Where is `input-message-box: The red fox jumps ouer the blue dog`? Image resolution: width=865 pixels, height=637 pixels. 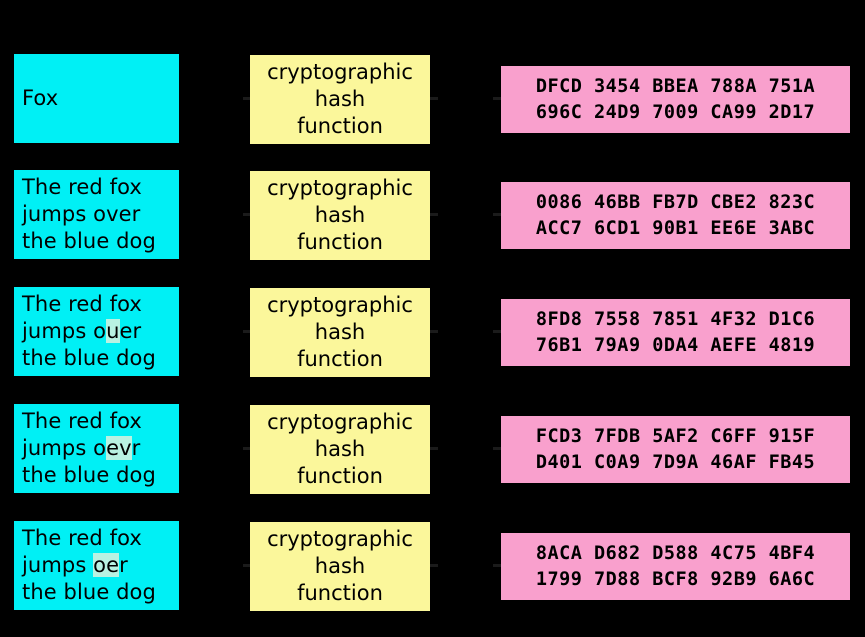
input-message-box: The red fox jumps ouer the blue dog is located at coordinates (96, 331).